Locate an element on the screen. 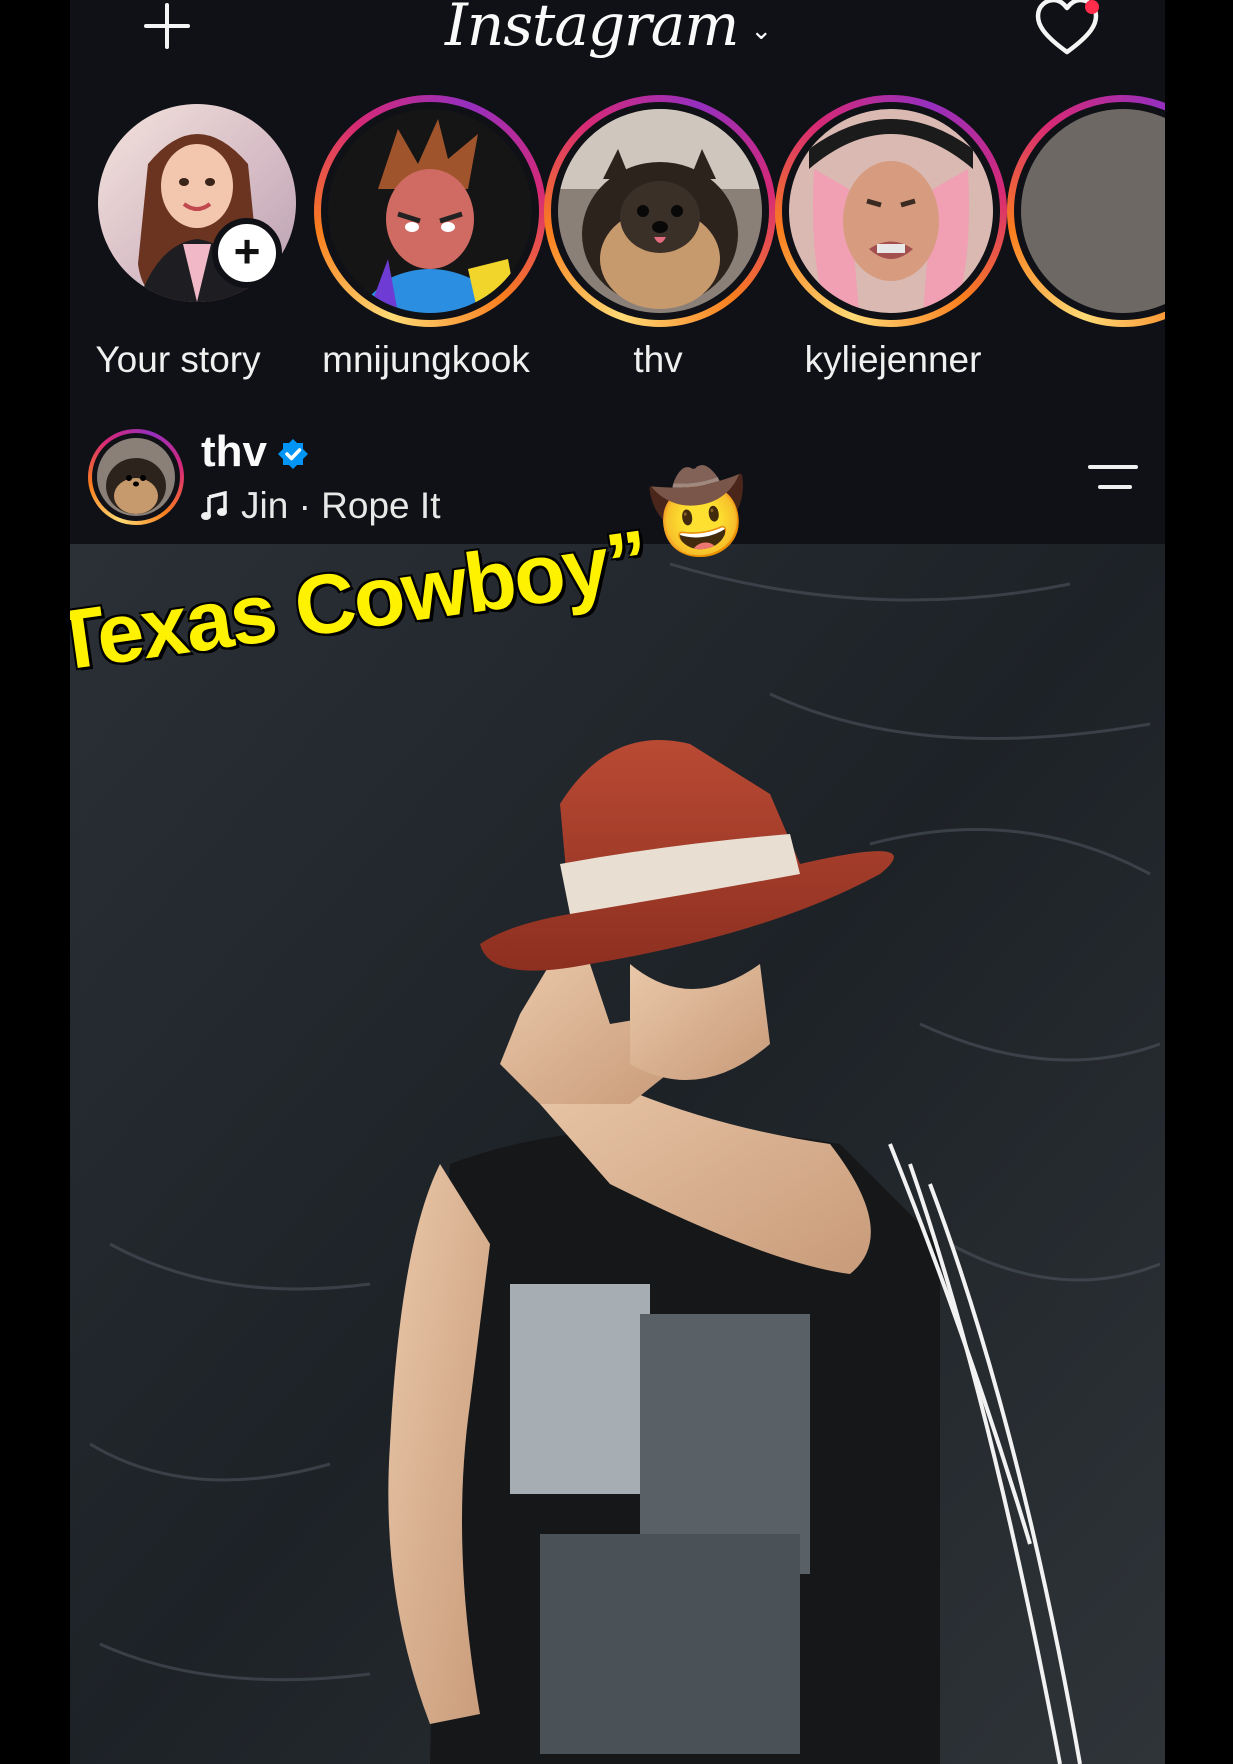 Image resolution: width=1233 pixels, height=1764 pixels. post-author-avatar is located at coordinates (136, 477).